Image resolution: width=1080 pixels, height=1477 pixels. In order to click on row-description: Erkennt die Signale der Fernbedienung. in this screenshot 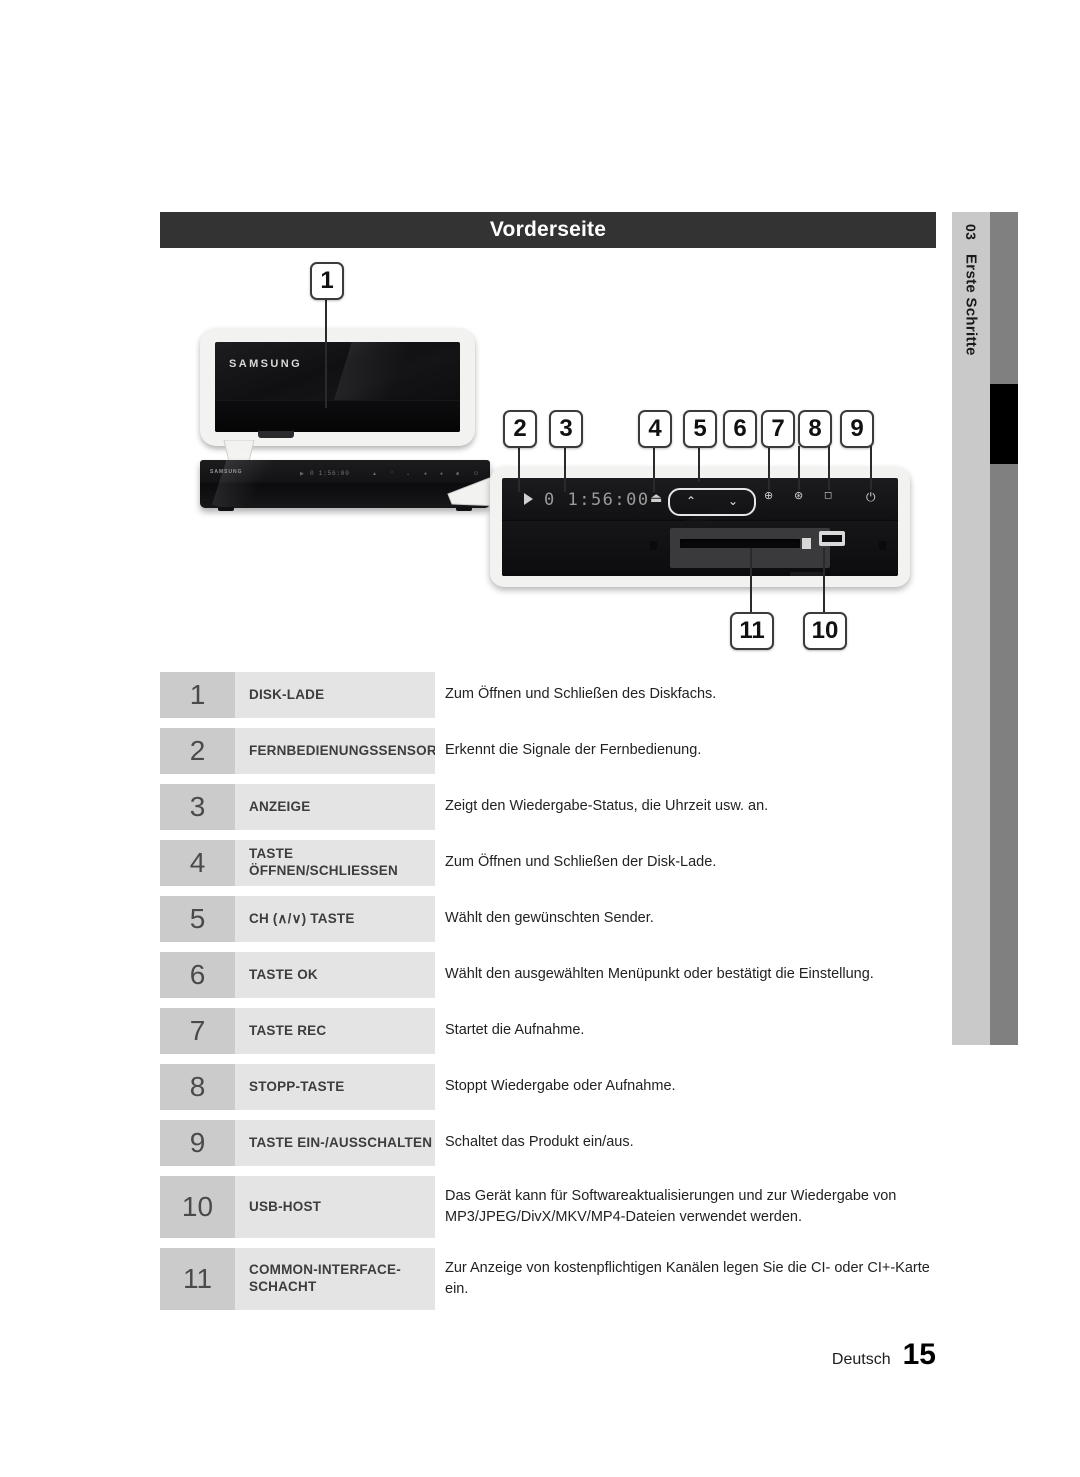, I will do `click(685, 751)`.